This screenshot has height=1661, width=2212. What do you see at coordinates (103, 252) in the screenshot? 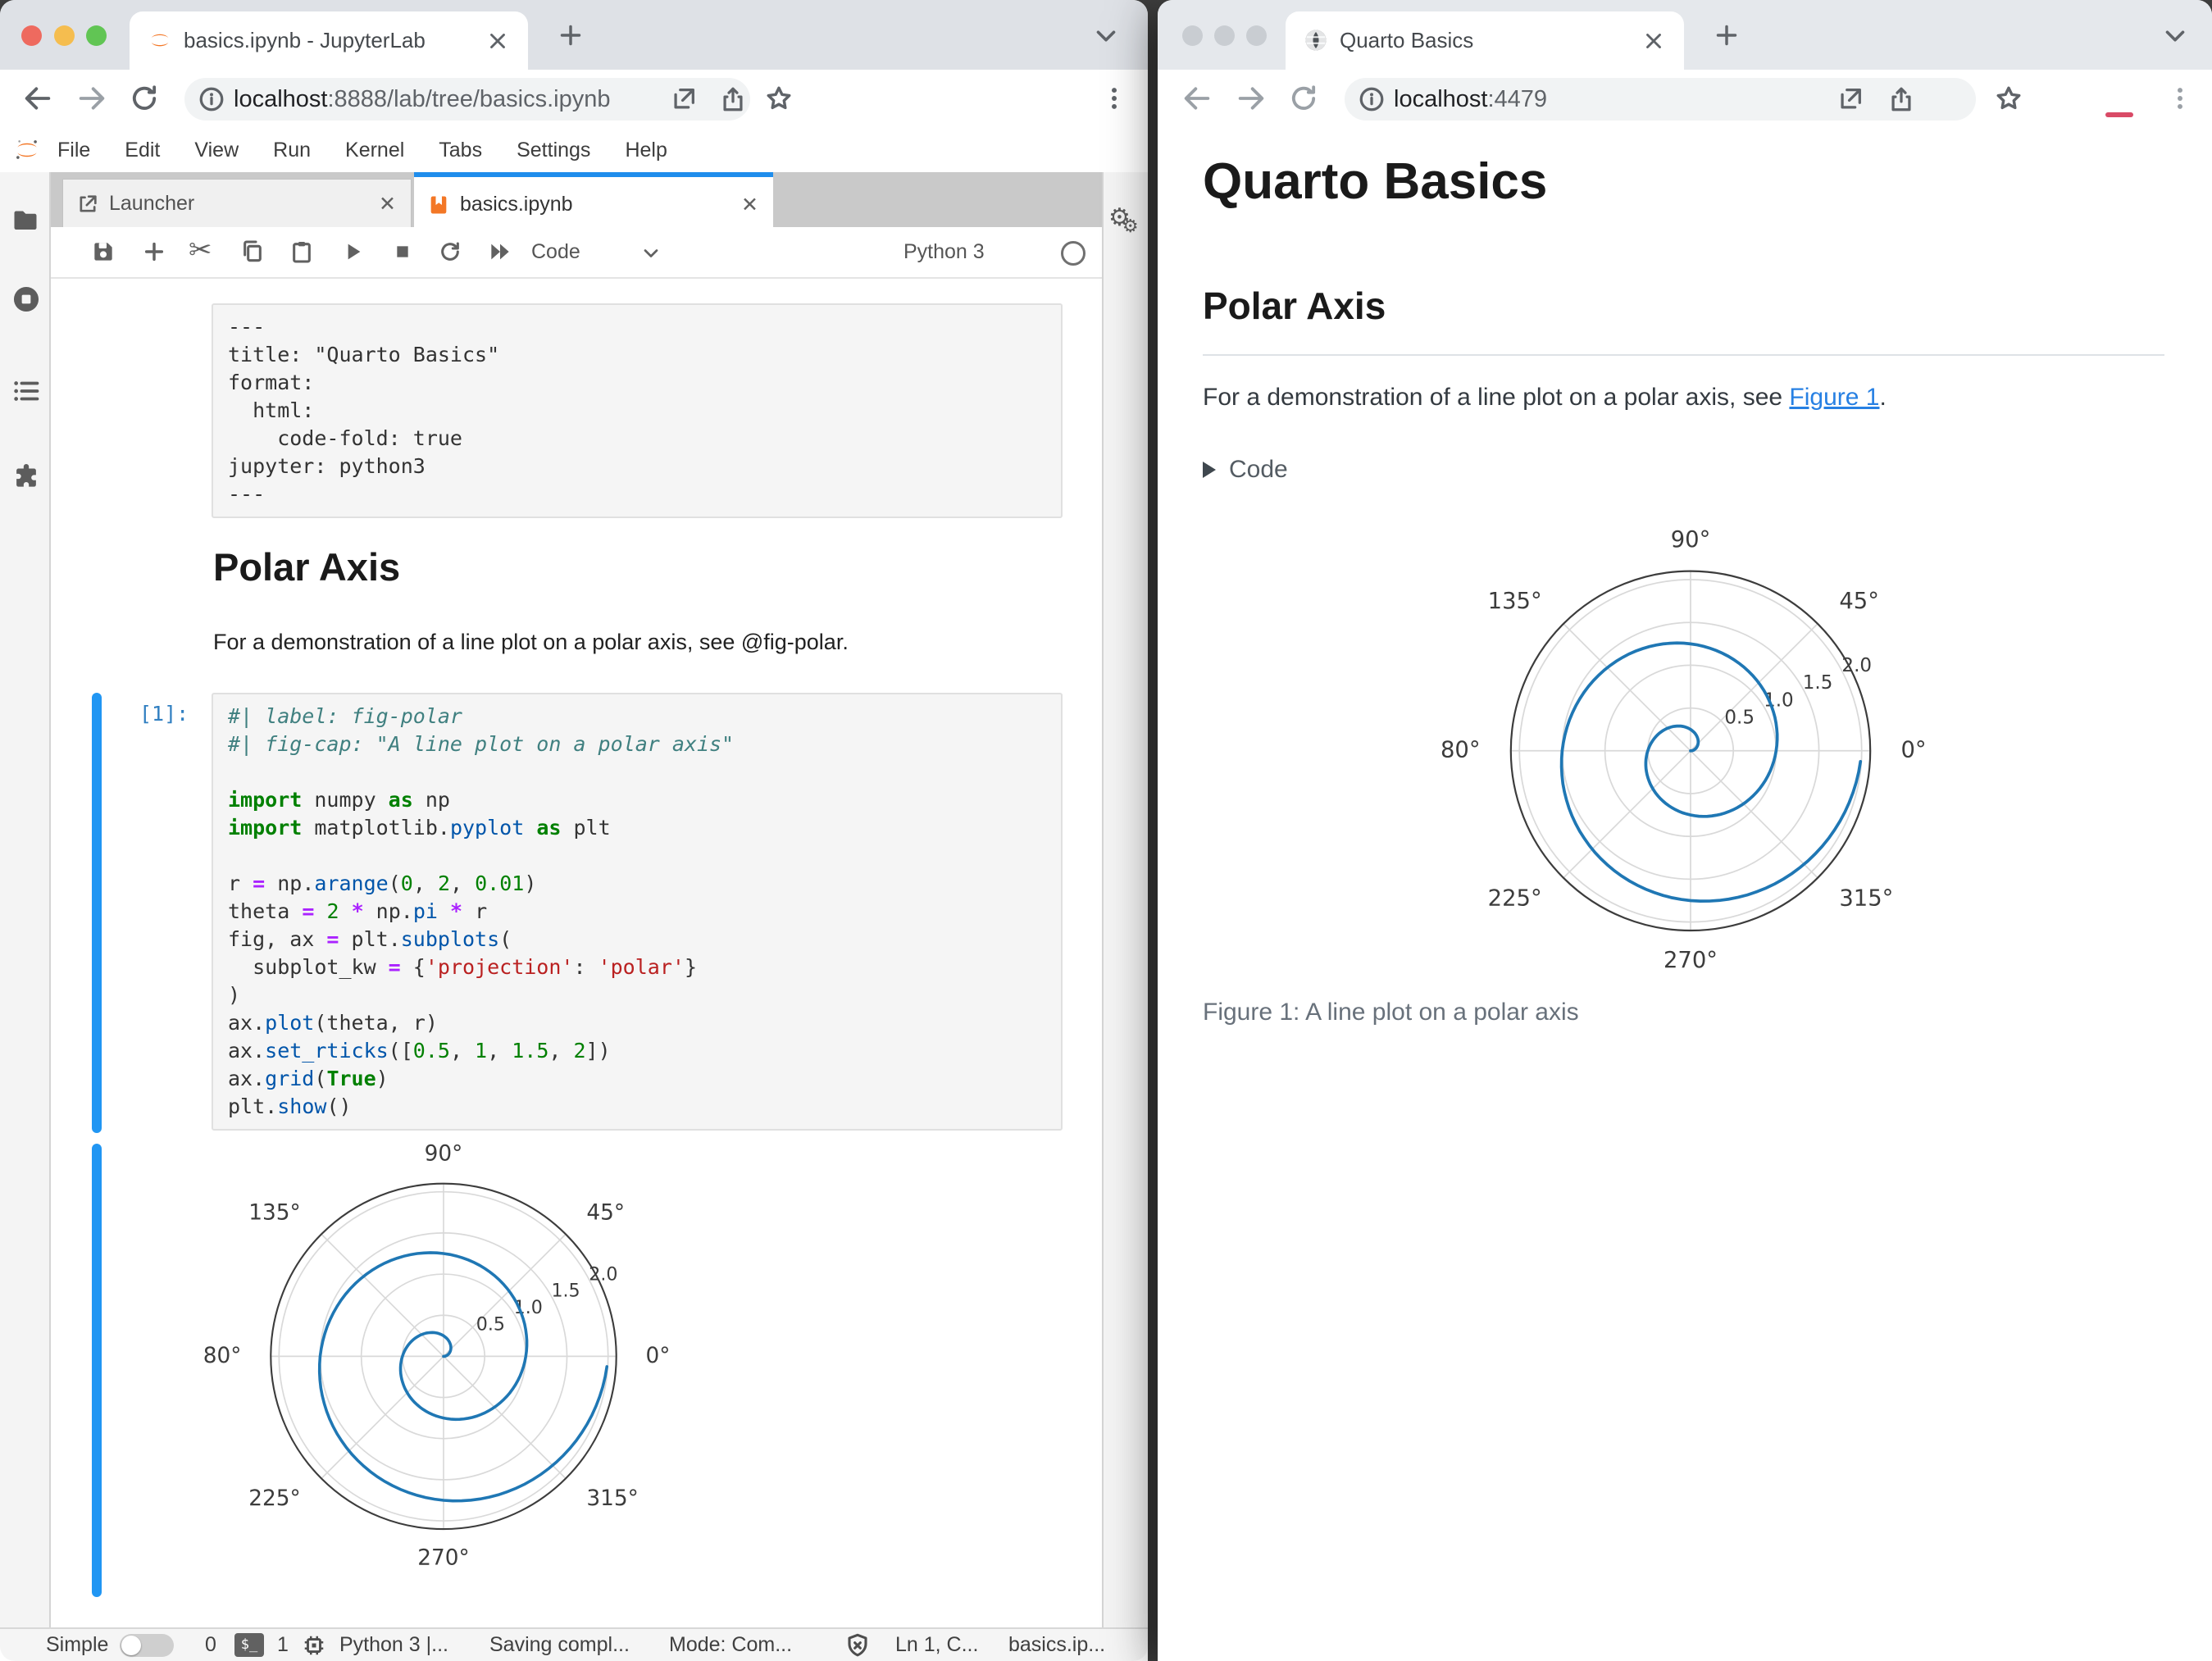
I see `save-icon` at bounding box center [103, 252].